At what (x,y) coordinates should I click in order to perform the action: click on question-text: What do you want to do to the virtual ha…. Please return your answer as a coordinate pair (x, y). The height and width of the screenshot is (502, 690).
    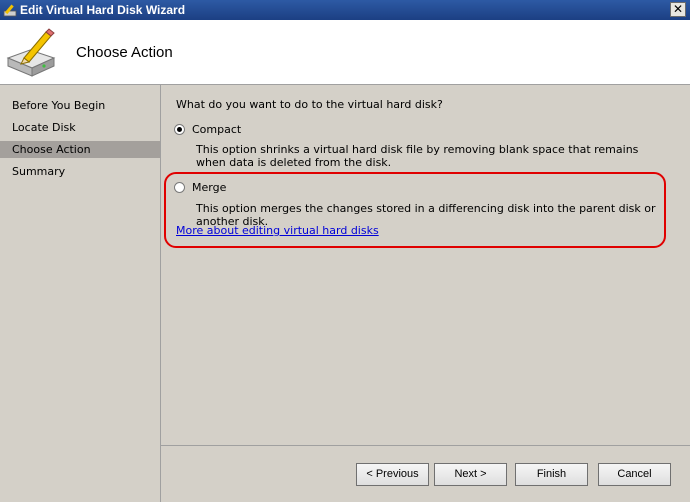
    Looking at the image, I should click on (309, 104).